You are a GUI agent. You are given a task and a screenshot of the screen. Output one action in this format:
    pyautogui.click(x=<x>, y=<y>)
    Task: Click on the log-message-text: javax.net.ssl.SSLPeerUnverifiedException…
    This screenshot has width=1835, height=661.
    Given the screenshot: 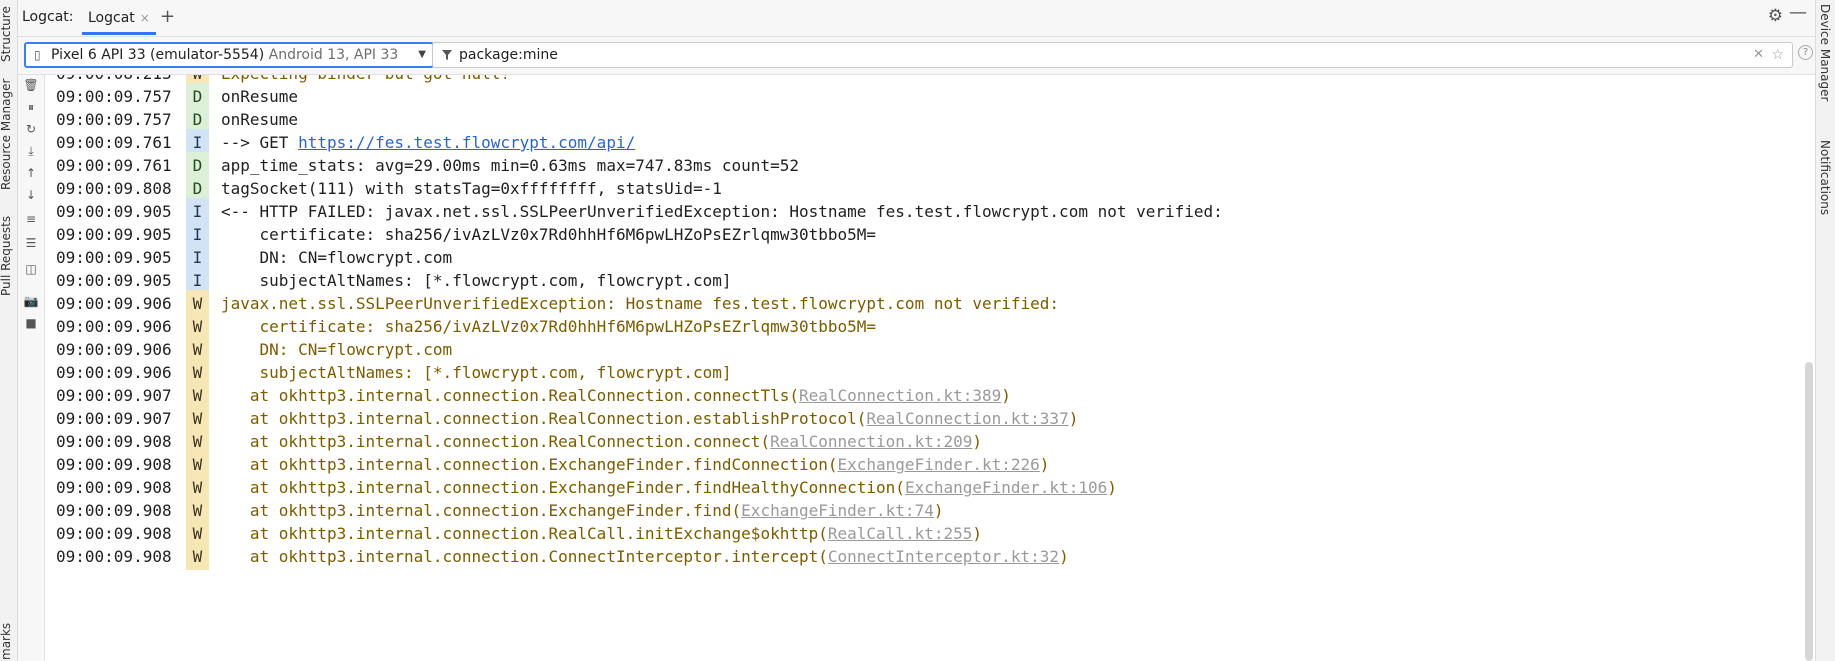 What is the action you would take?
    pyautogui.click(x=640, y=303)
    